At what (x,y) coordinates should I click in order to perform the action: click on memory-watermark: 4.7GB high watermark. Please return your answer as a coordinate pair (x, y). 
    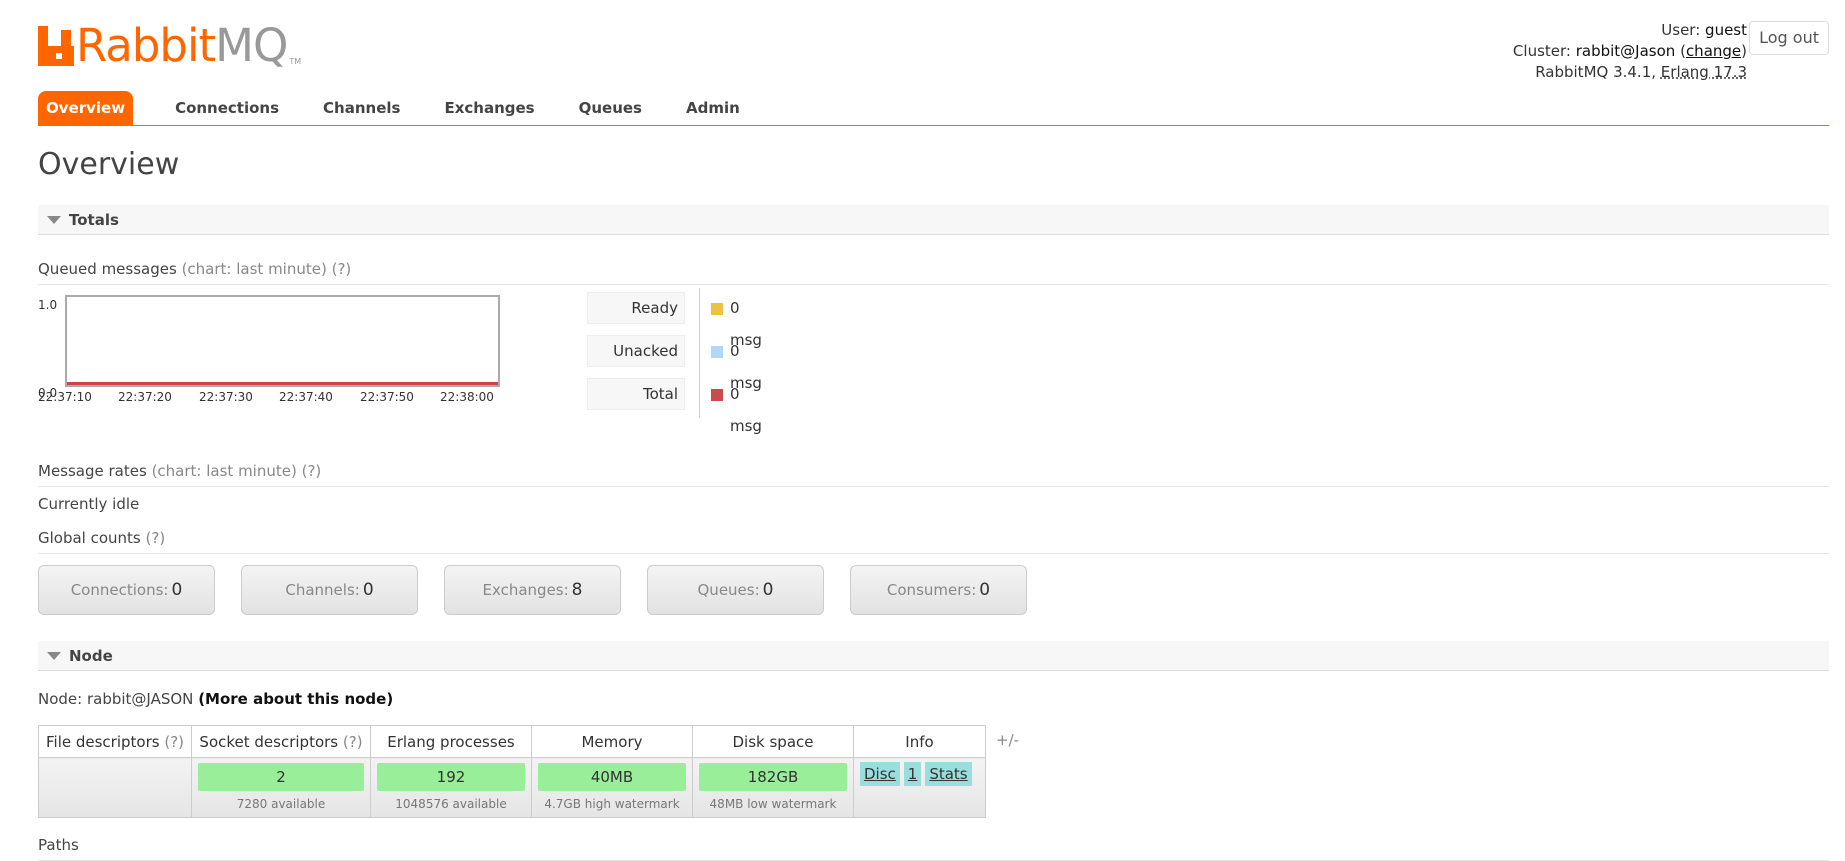
    Looking at the image, I should click on (612, 804).